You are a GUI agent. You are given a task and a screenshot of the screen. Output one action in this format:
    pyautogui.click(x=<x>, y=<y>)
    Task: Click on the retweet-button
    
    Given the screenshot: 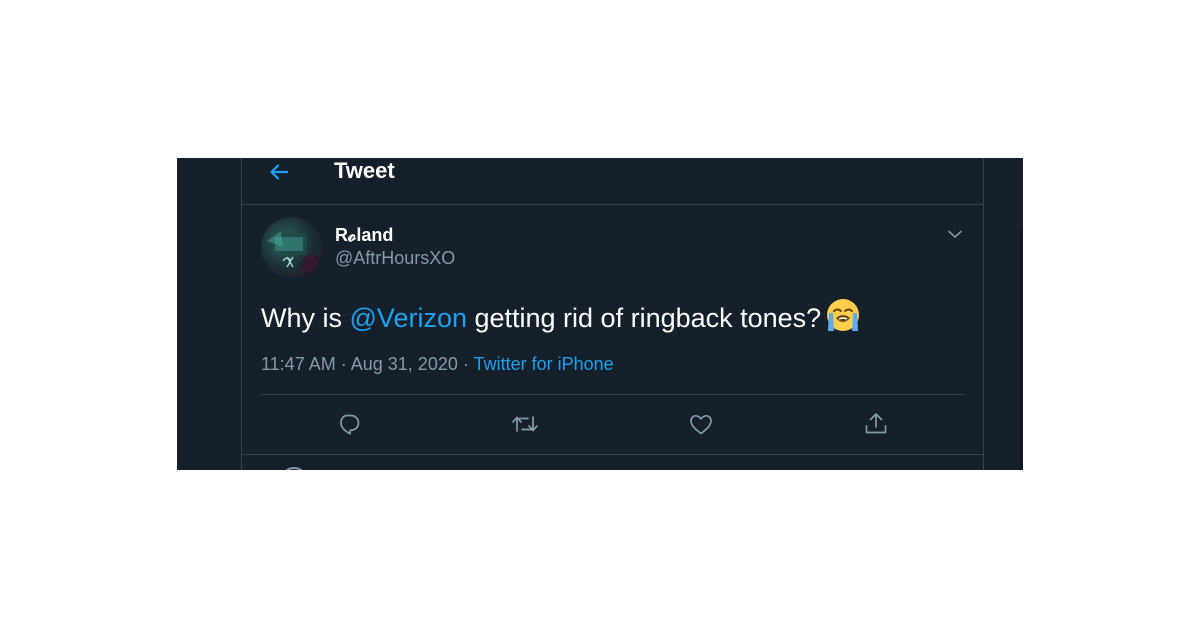 What is the action you would take?
    pyautogui.click(x=525, y=424)
    